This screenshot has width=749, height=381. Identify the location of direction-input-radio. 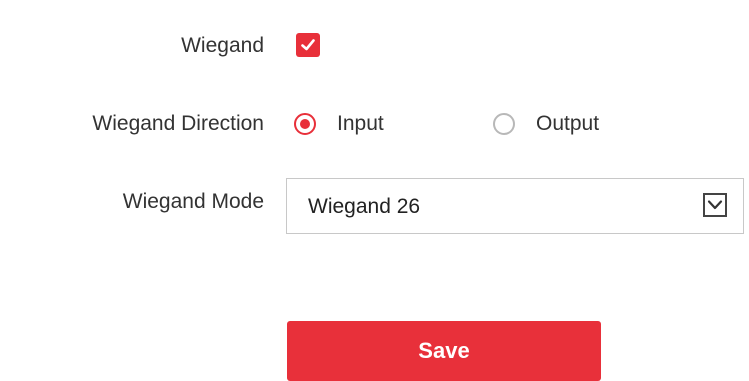
(305, 124).